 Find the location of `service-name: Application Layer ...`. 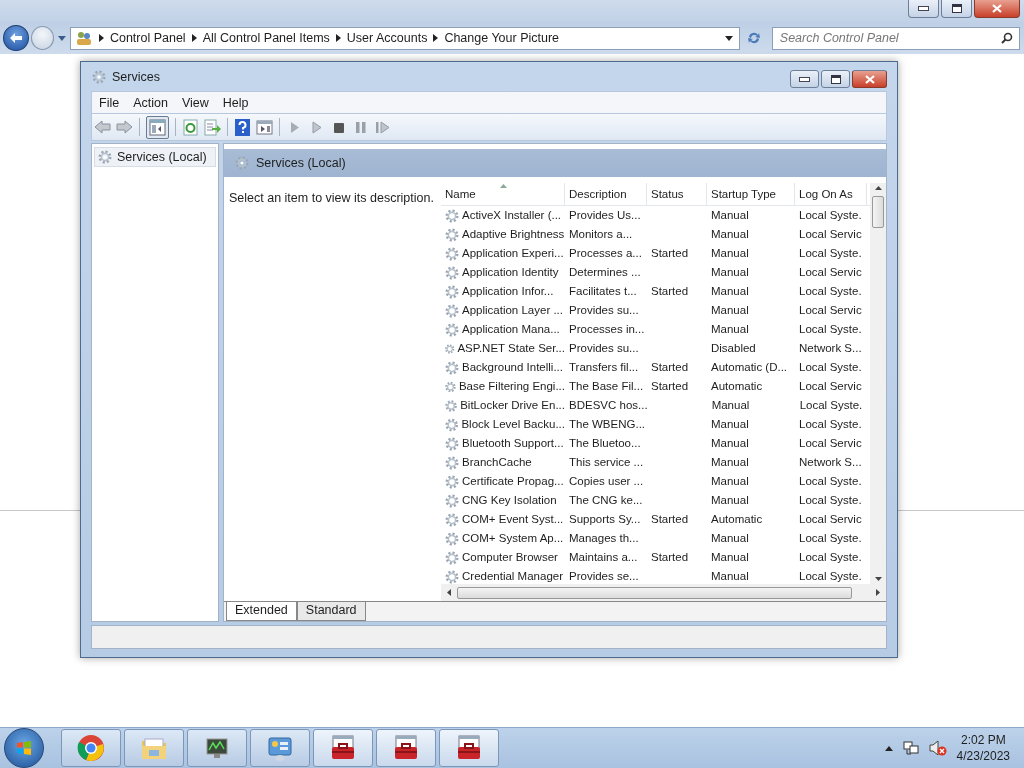

service-name: Application Layer ... is located at coordinates (512, 310).